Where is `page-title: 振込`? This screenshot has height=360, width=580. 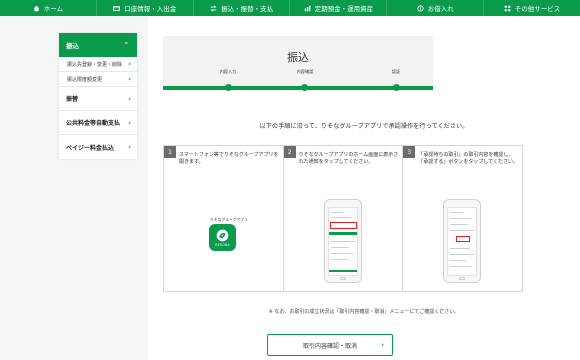
page-title: 振込 is located at coordinates (298, 57).